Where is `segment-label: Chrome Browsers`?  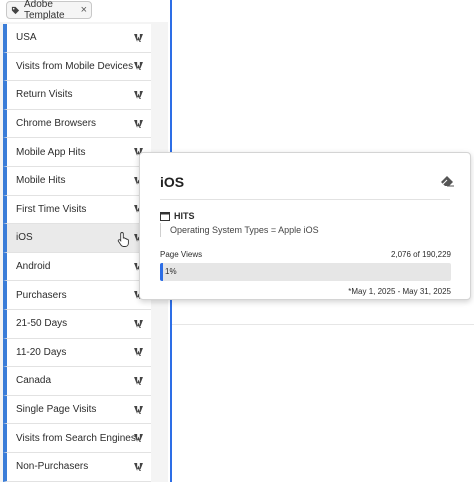 segment-label: Chrome Browsers is located at coordinates (56, 124).